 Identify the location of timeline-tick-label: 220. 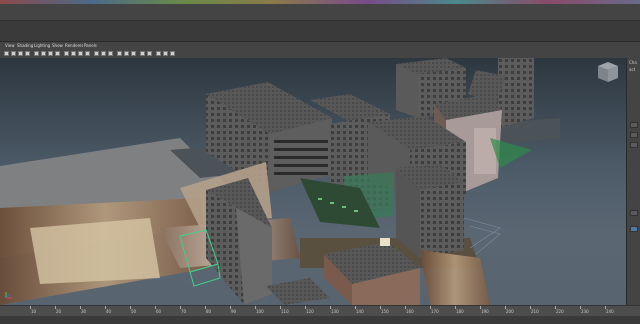
(560, 311).